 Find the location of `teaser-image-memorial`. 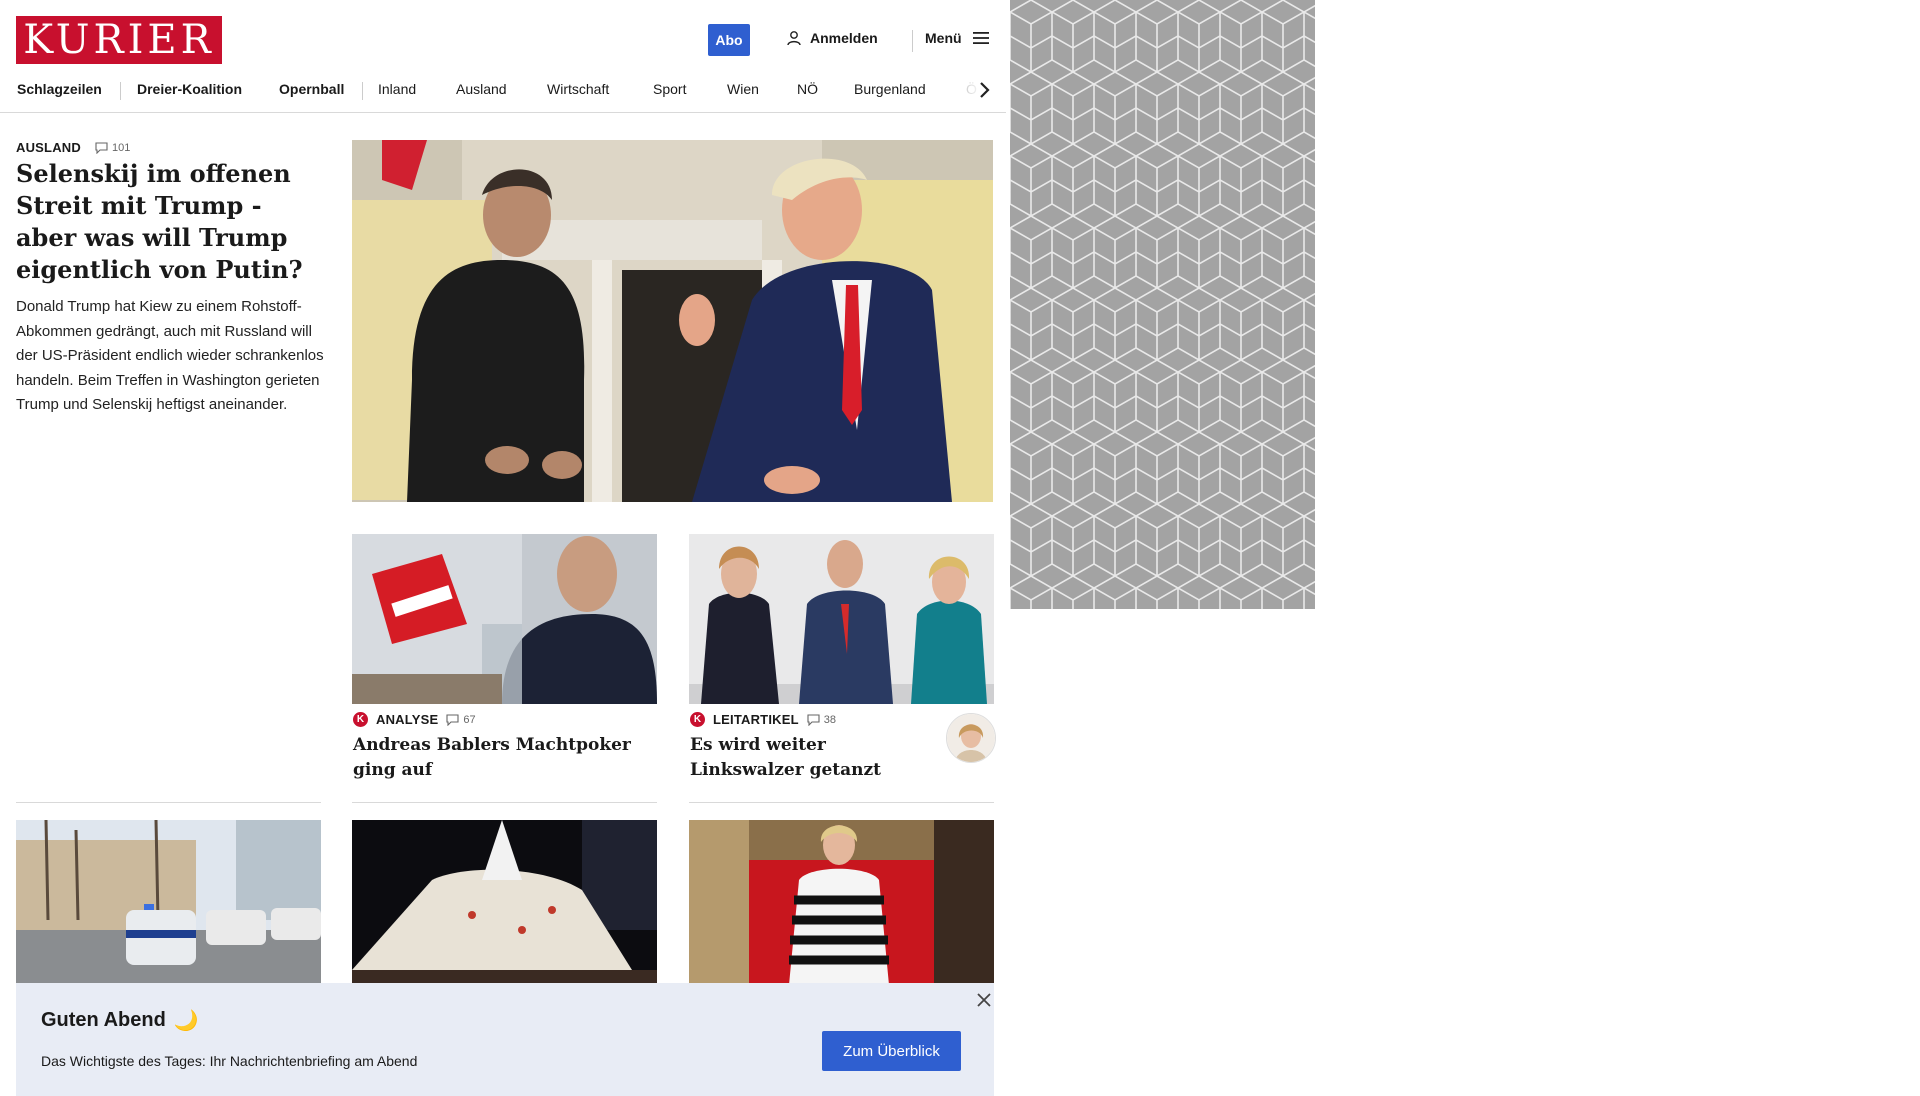

teaser-image-memorial is located at coordinates (504, 902).